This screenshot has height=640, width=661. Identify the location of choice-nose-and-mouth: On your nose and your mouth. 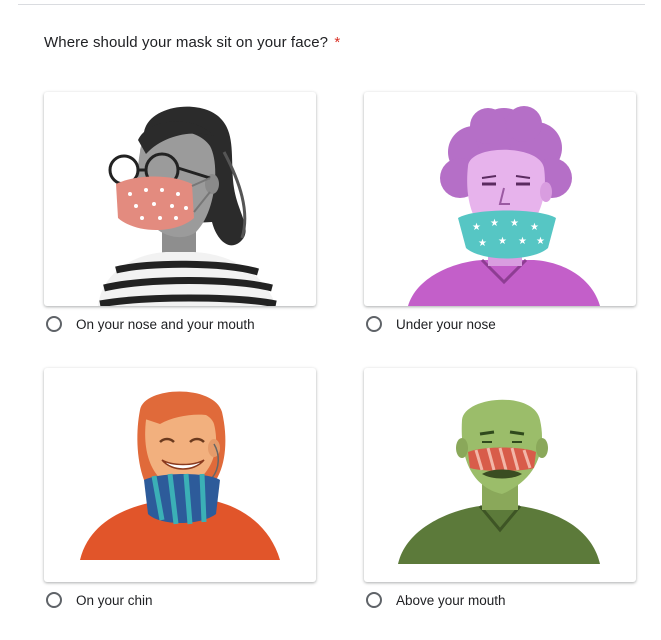
(180, 324).